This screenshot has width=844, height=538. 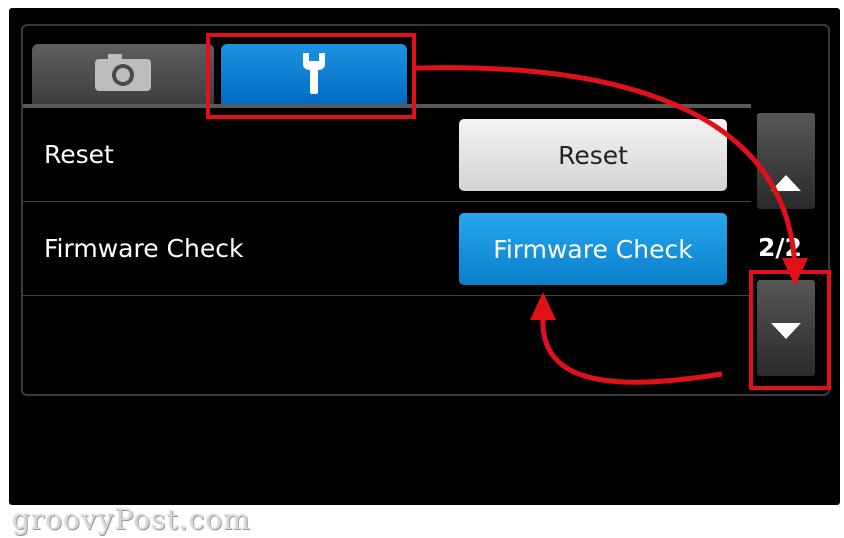 What do you see at coordinates (131, 519) in the screenshot?
I see `watermark: groovyPost.com` at bounding box center [131, 519].